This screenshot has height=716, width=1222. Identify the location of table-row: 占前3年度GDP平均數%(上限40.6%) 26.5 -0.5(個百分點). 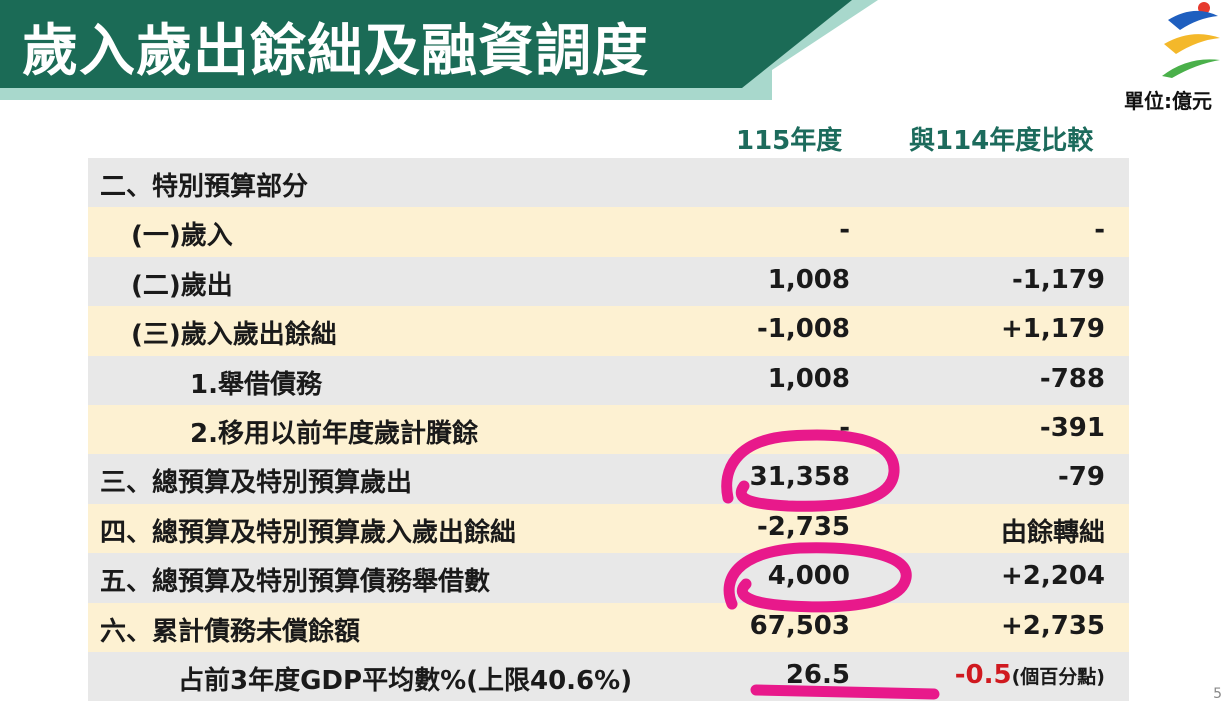
(608, 676).